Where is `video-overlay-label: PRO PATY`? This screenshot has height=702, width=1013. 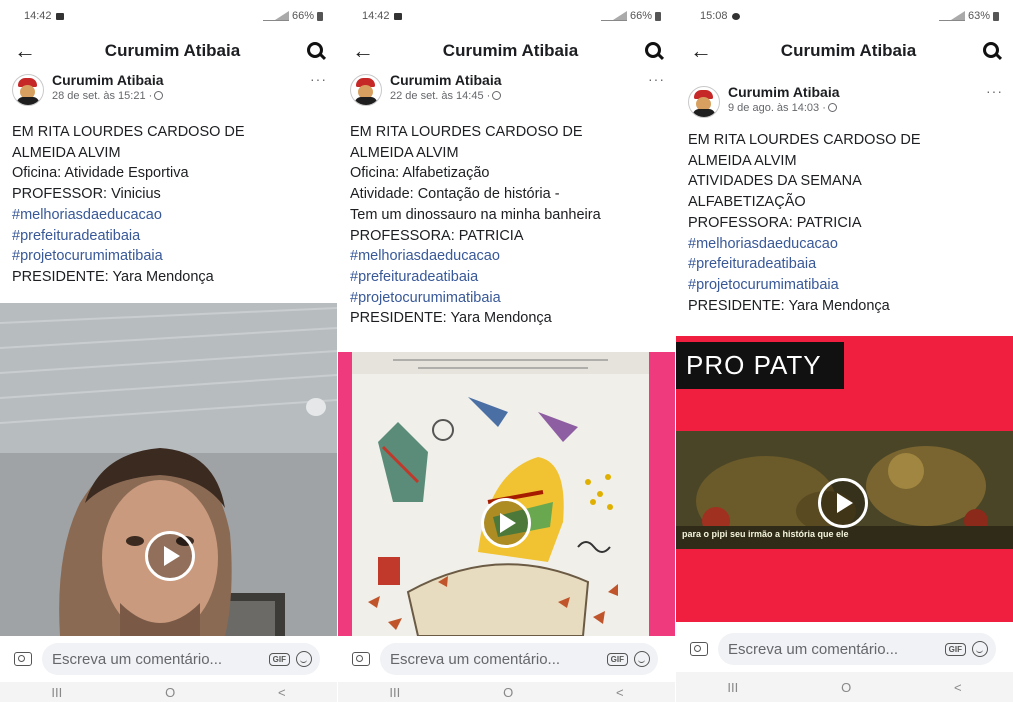
video-overlay-label: PRO PATY is located at coordinates (760, 365).